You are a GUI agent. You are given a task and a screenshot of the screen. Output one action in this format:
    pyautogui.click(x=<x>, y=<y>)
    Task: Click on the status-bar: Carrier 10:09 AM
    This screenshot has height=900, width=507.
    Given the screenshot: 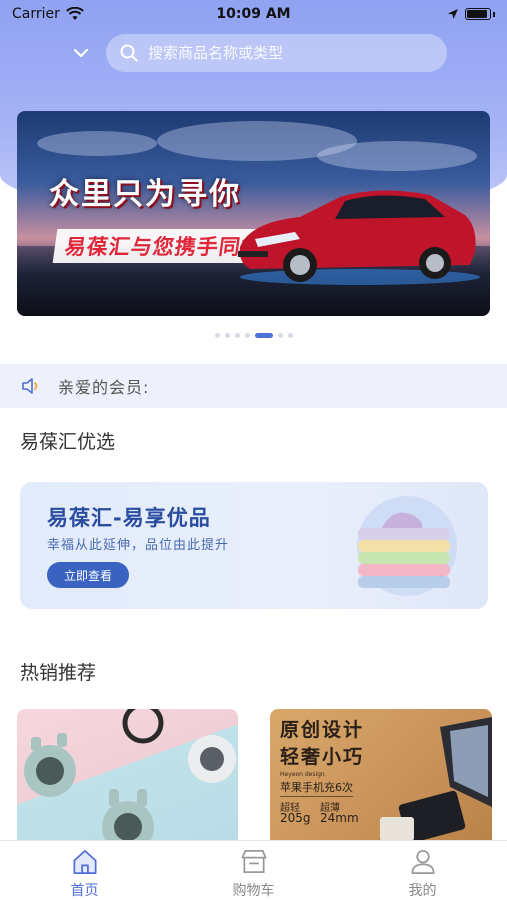 What is the action you would take?
    pyautogui.click(x=253, y=14)
    